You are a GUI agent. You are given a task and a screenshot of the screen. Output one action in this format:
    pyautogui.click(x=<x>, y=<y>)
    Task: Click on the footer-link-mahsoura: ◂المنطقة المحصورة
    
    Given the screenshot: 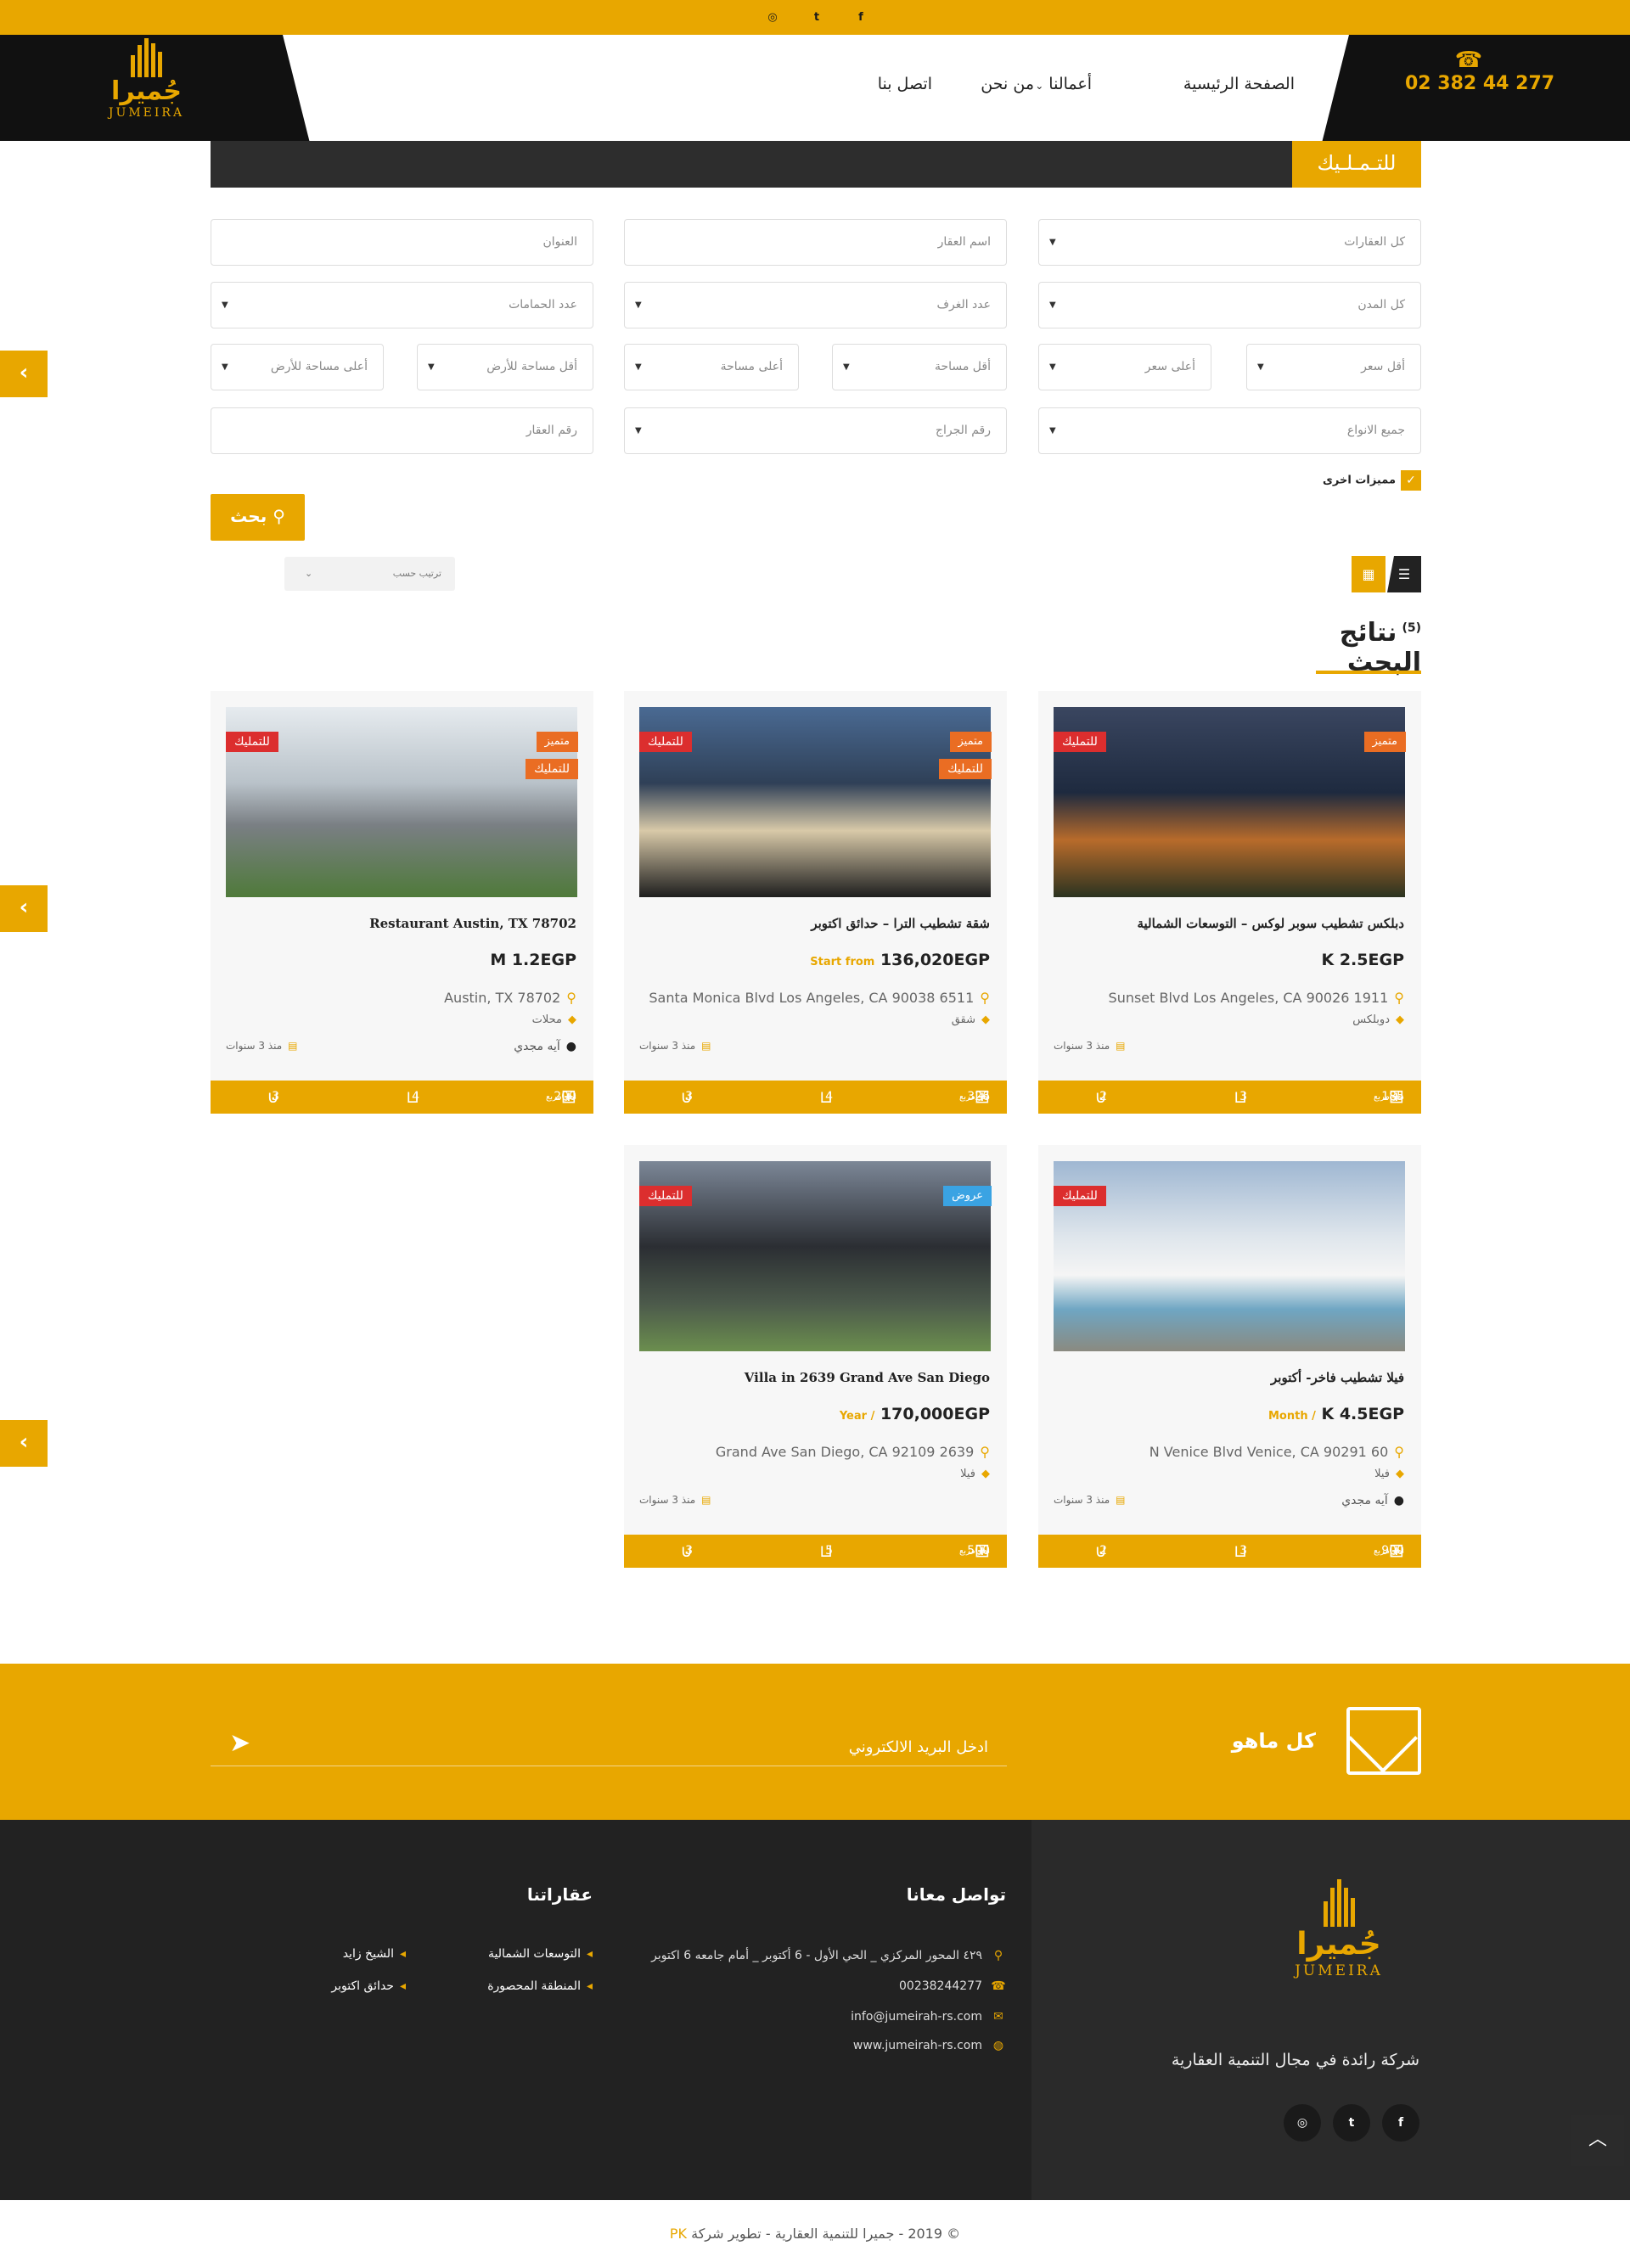 What is the action you would take?
    pyautogui.click(x=540, y=1986)
    